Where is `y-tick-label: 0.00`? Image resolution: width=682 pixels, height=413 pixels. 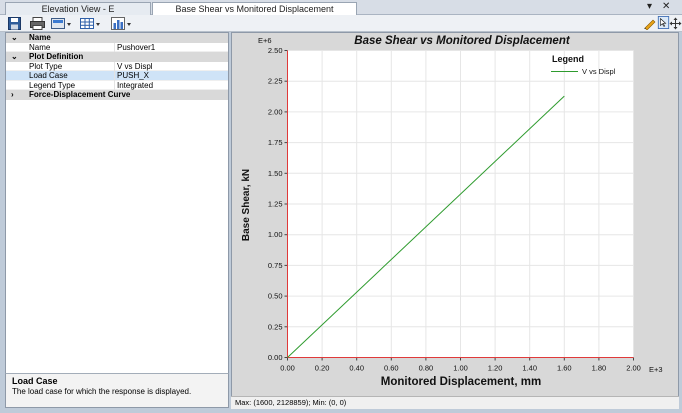 y-tick-label: 0.00 is located at coordinates (275, 357).